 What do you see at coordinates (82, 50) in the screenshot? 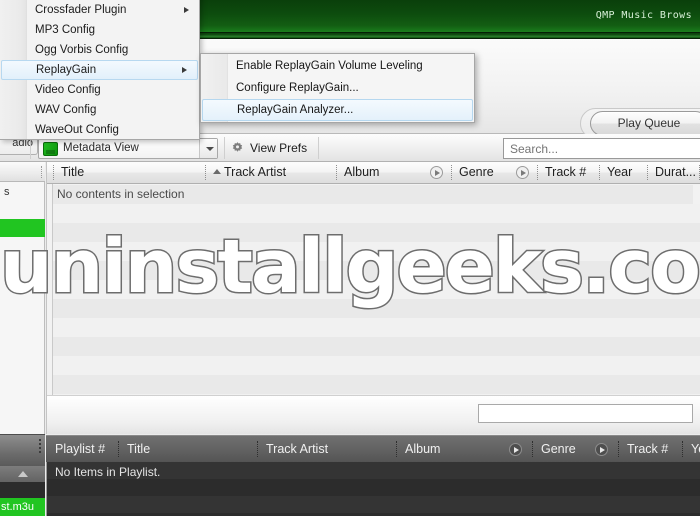
I see `menu-item-label: Ogg Vorbis Config` at bounding box center [82, 50].